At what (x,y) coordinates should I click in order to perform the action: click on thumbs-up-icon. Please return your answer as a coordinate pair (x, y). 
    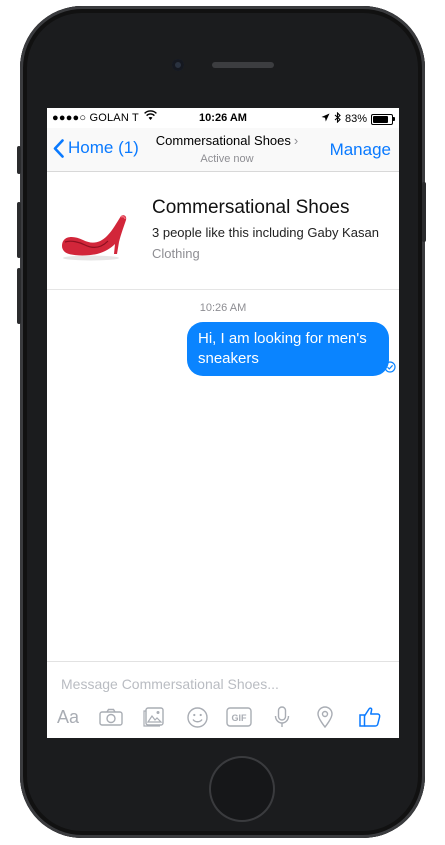
    Looking at the image, I should click on (370, 717).